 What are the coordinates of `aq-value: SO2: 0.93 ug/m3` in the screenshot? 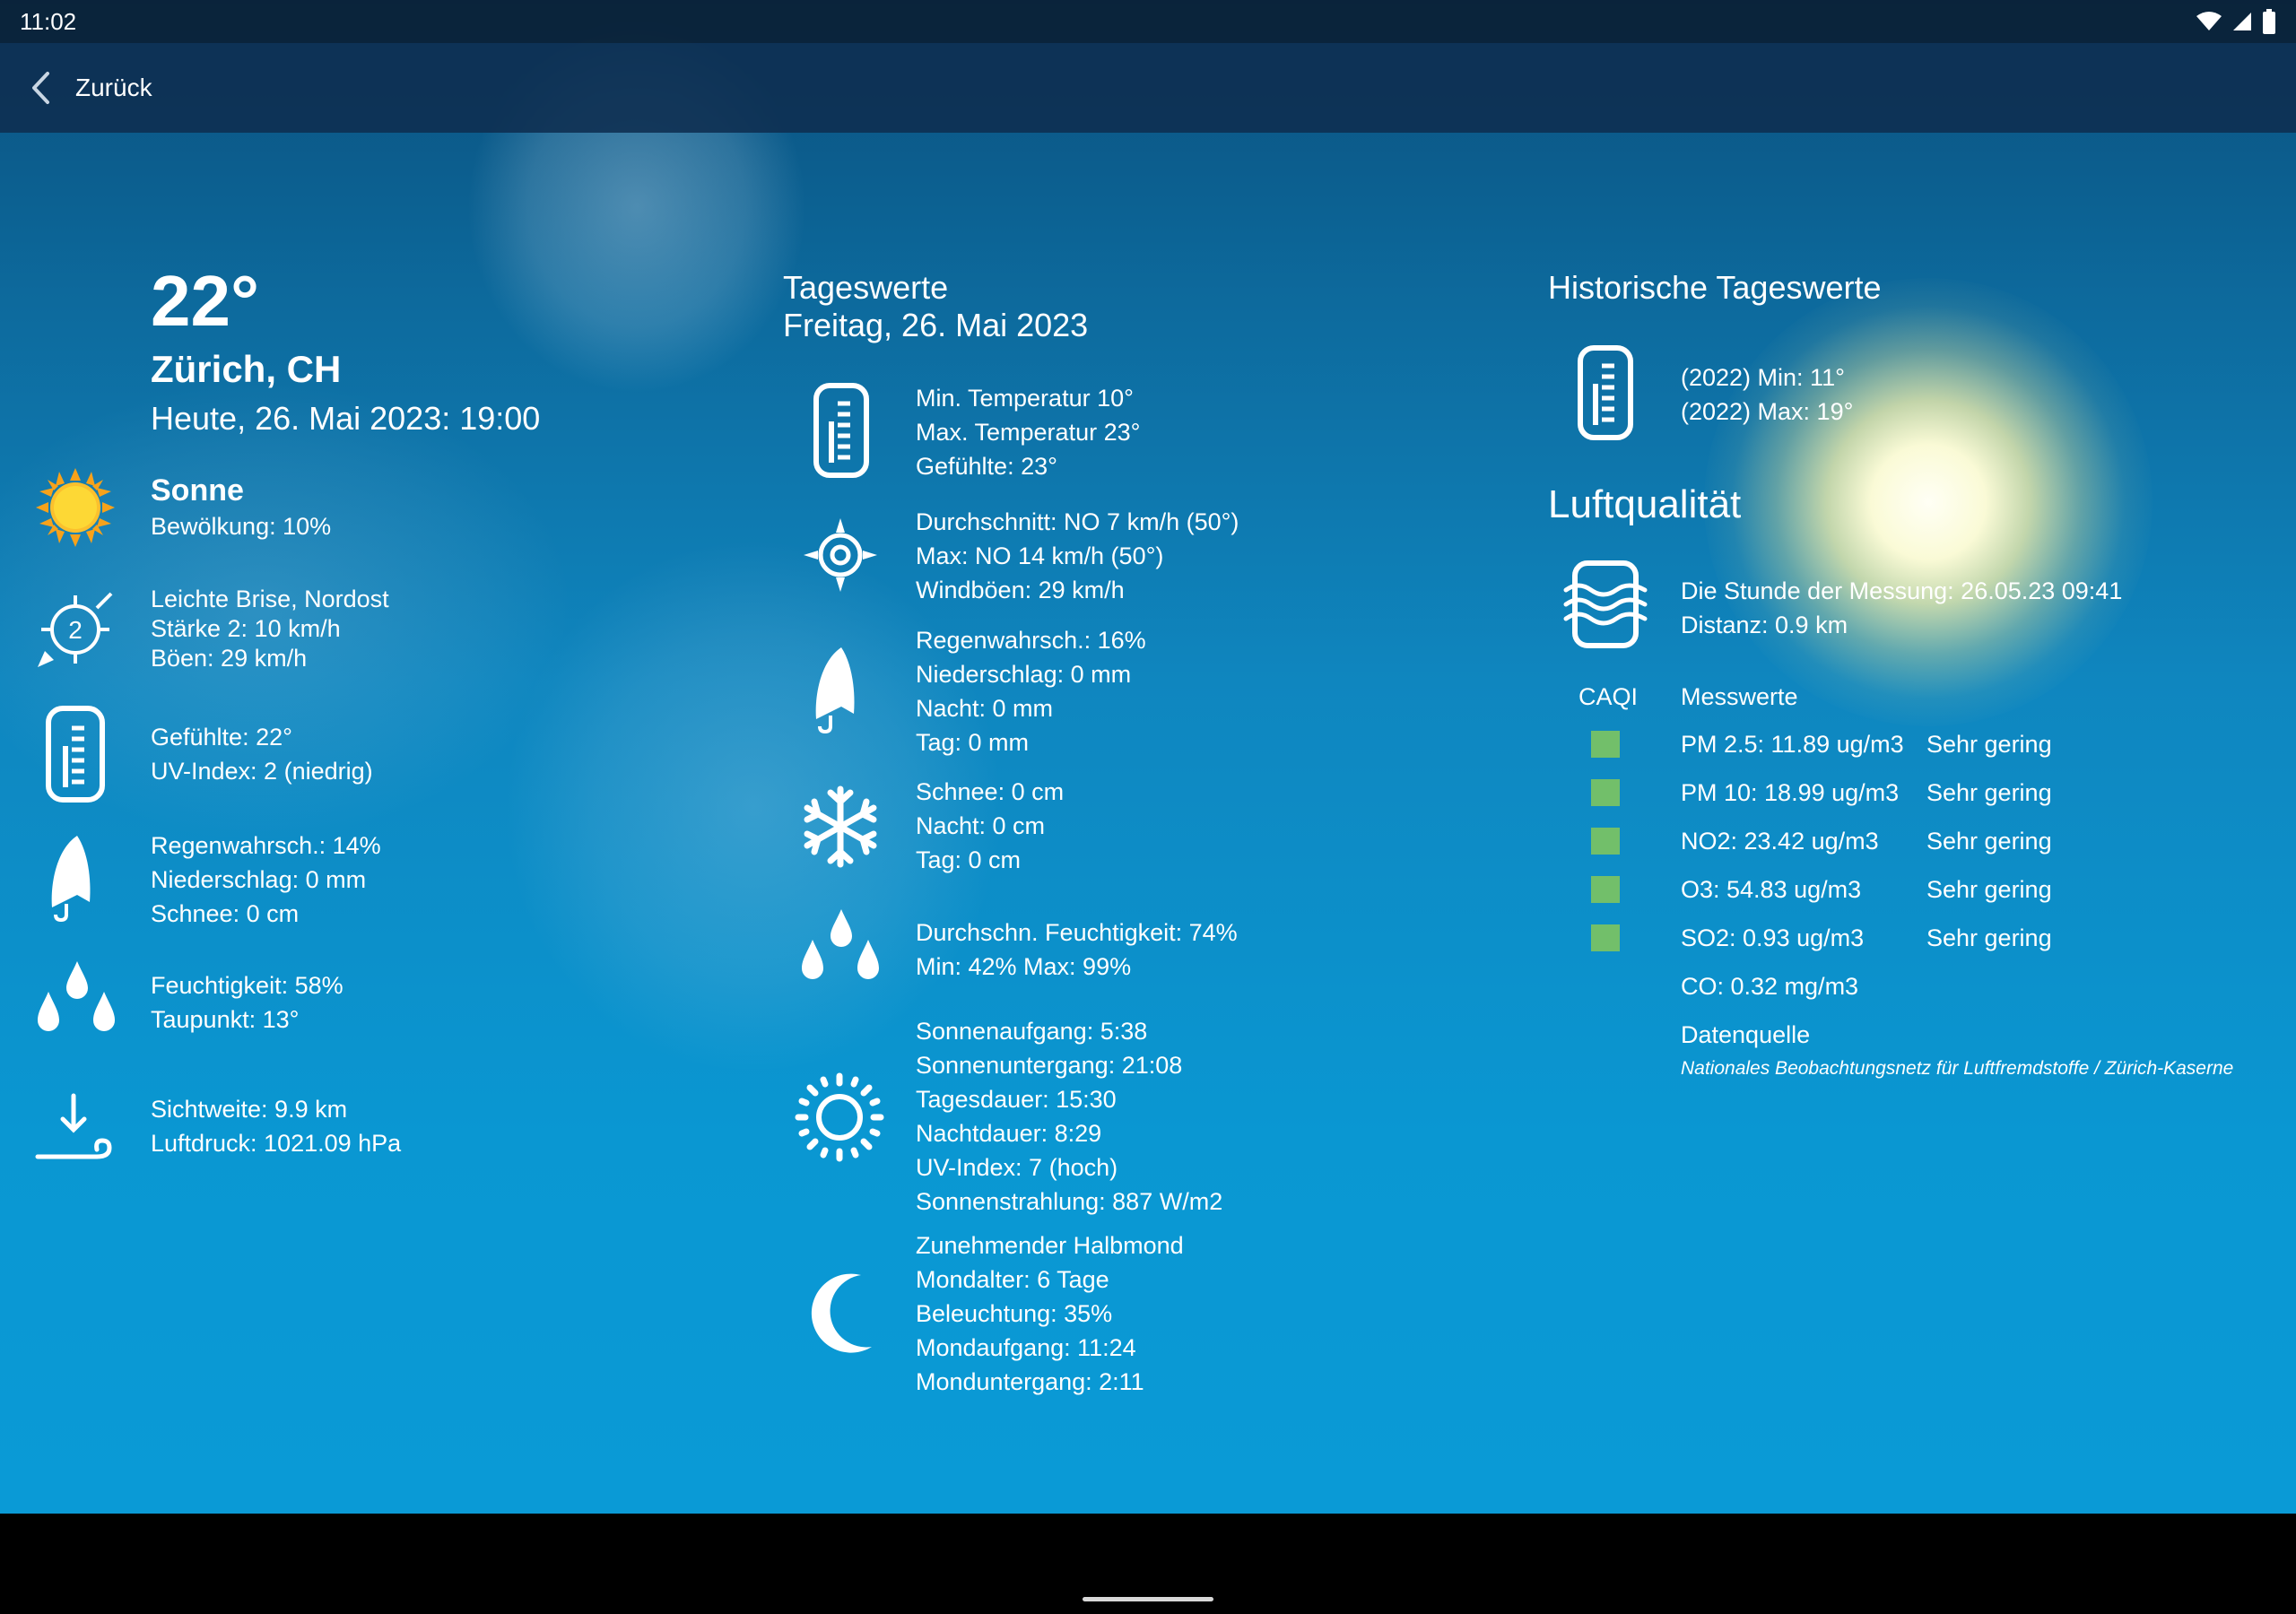 It's located at (1773, 937).